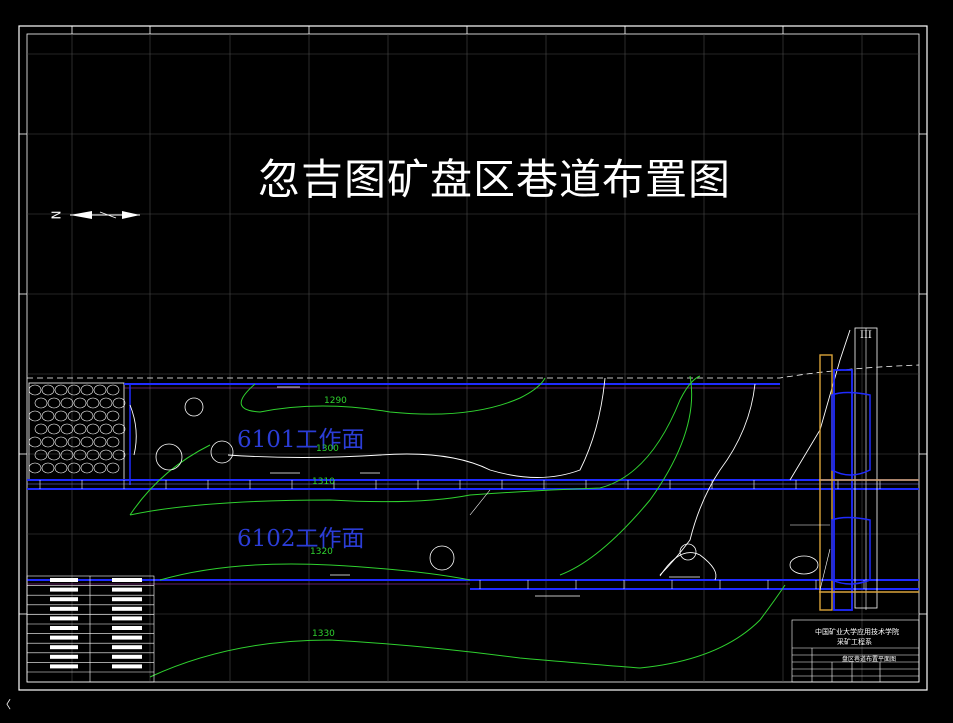 Image resolution: width=953 pixels, height=723 pixels. What do you see at coordinates (452, 434) in the screenshot?
I see `upper-roadway` at bounding box center [452, 434].